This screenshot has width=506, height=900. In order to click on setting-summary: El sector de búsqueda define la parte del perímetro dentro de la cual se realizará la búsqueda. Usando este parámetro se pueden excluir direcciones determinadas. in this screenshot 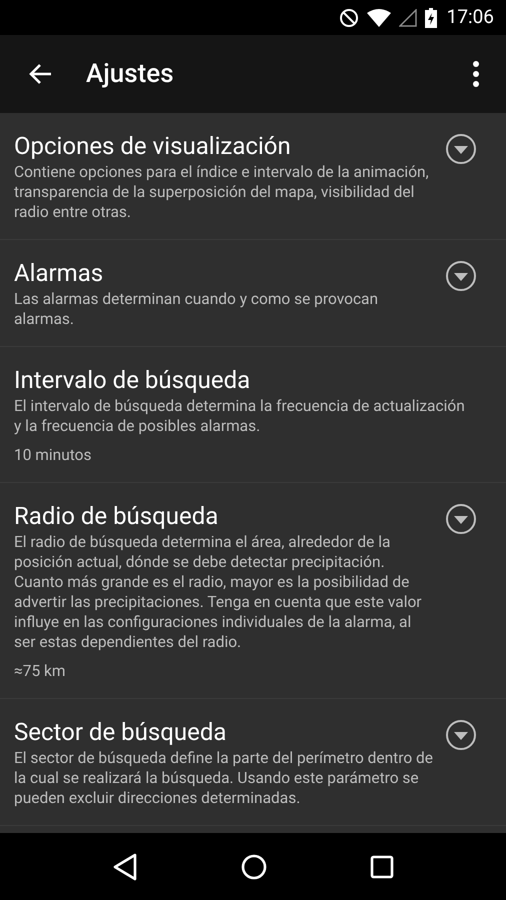, I will do `click(224, 778)`.